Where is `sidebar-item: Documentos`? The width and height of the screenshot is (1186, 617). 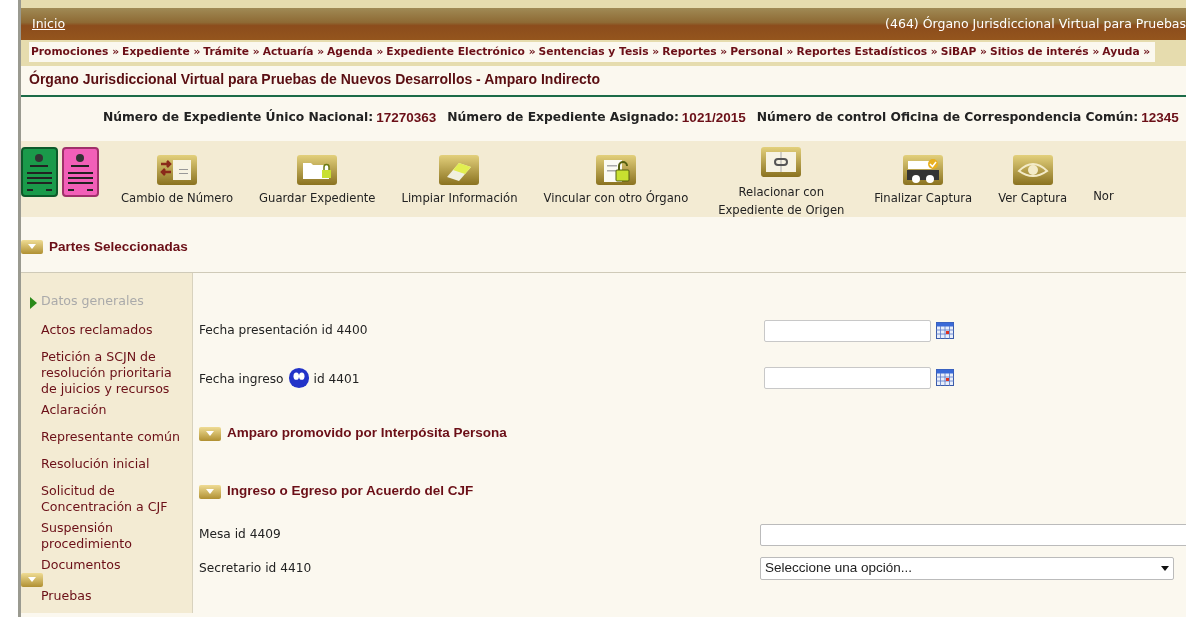 sidebar-item: Documentos is located at coordinates (106, 564).